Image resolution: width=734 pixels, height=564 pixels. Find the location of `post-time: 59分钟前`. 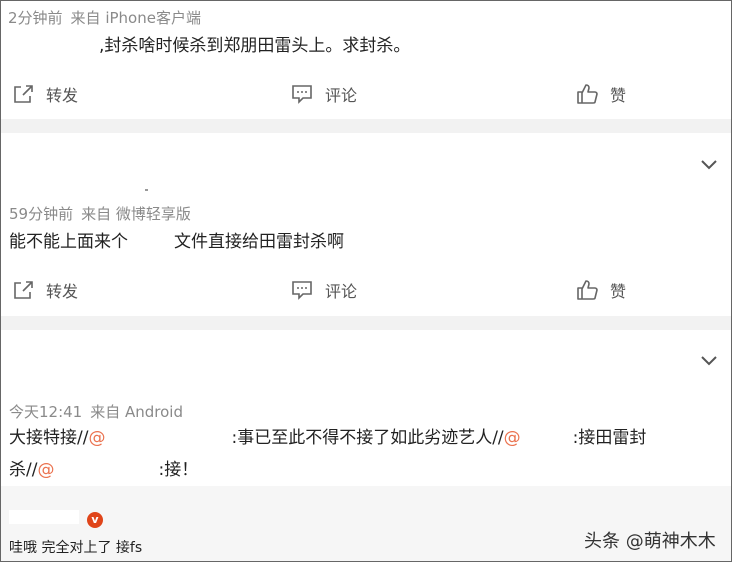

post-time: 59分钟前 is located at coordinates (41, 214).